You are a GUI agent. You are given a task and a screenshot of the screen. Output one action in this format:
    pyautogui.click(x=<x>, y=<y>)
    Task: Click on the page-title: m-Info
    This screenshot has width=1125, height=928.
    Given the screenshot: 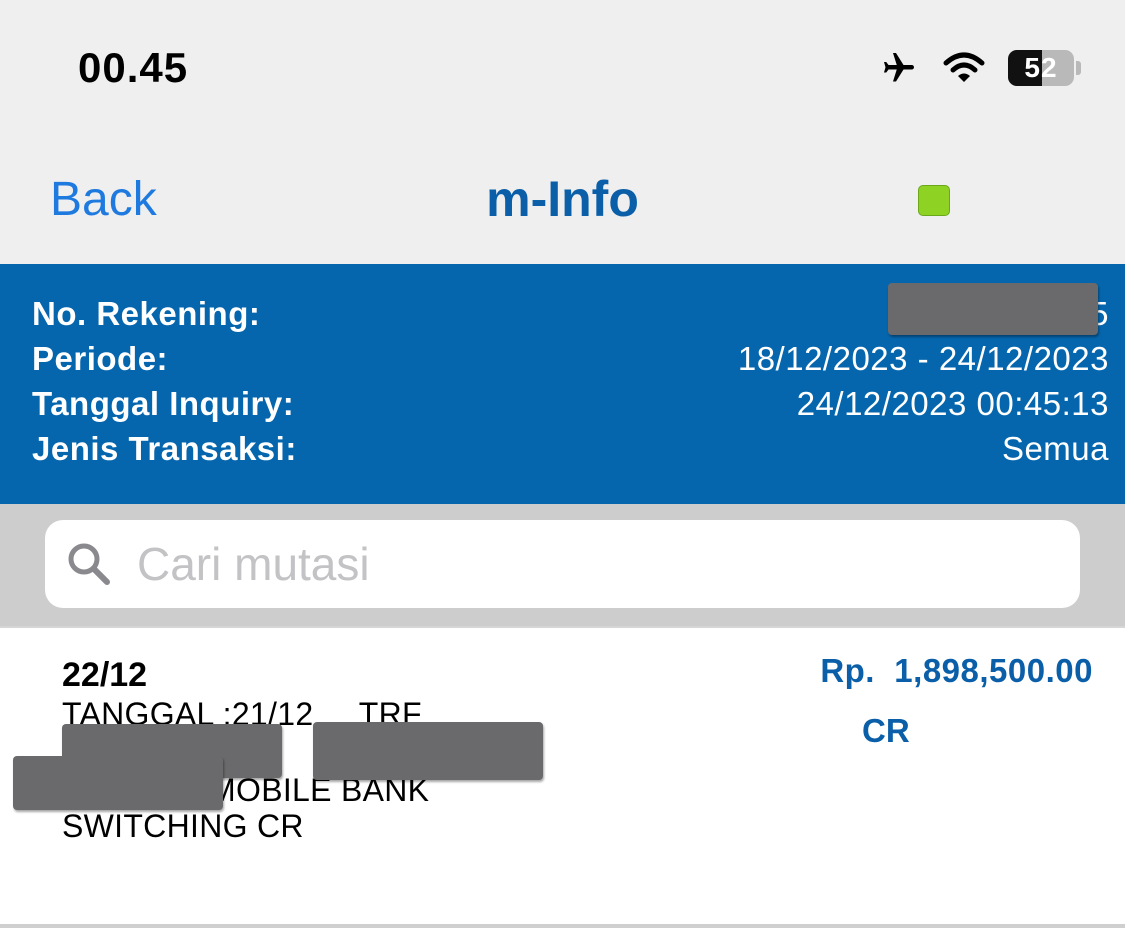 What is the action you would take?
    pyautogui.click(x=562, y=199)
    